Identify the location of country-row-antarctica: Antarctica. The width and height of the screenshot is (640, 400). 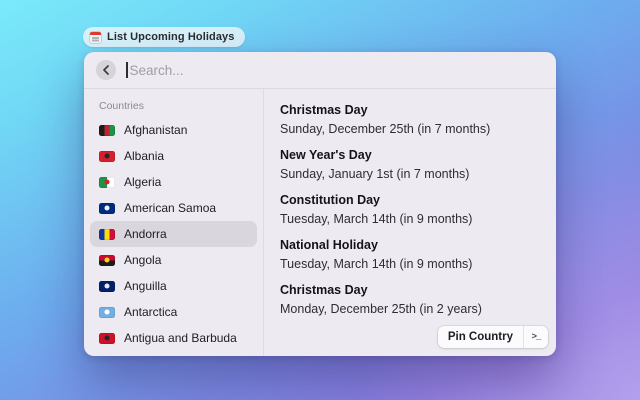
(173, 312).